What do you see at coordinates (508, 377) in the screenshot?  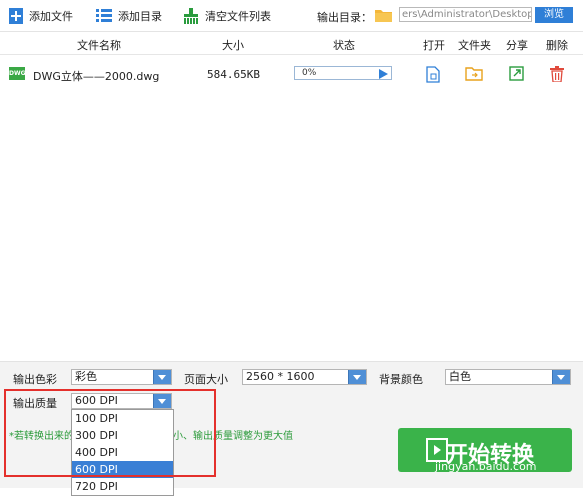 I see `bg-color-select: 白色` at bounding box center [508, 377].